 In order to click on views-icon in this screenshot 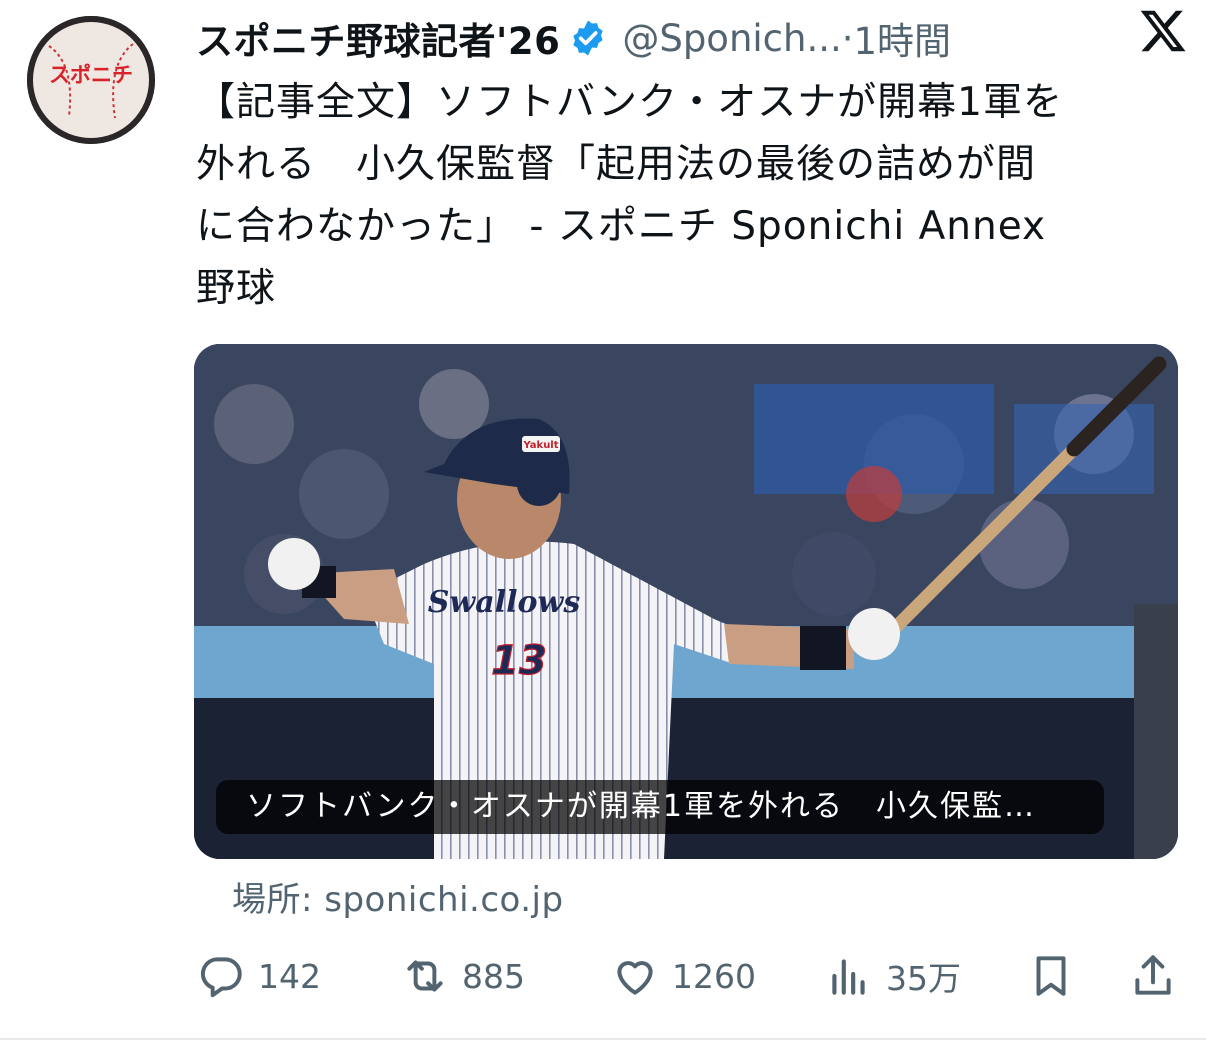, I will do `click(848, 977)`.